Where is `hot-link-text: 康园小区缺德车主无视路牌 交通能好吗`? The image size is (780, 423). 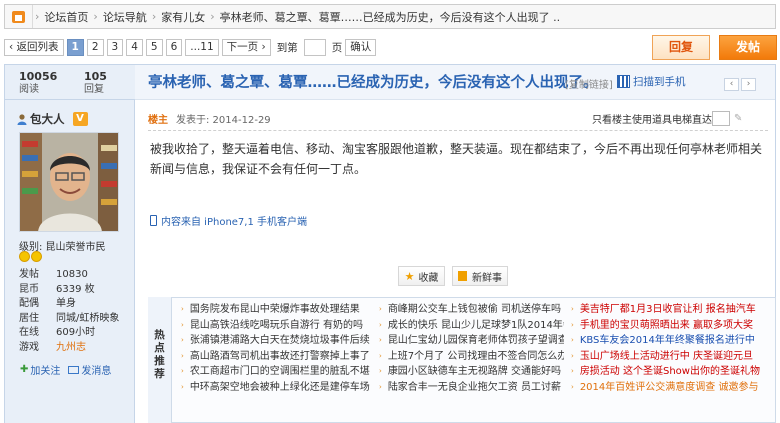
hot-link-text: 康园小区缺德车主无视路牌 交通能好吗 is located at coordinates (474, 372).